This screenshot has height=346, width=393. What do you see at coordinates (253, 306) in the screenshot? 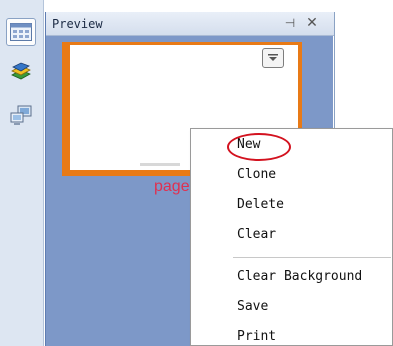
I see `menu-item-label: Save` at bounding box center [253, 306].